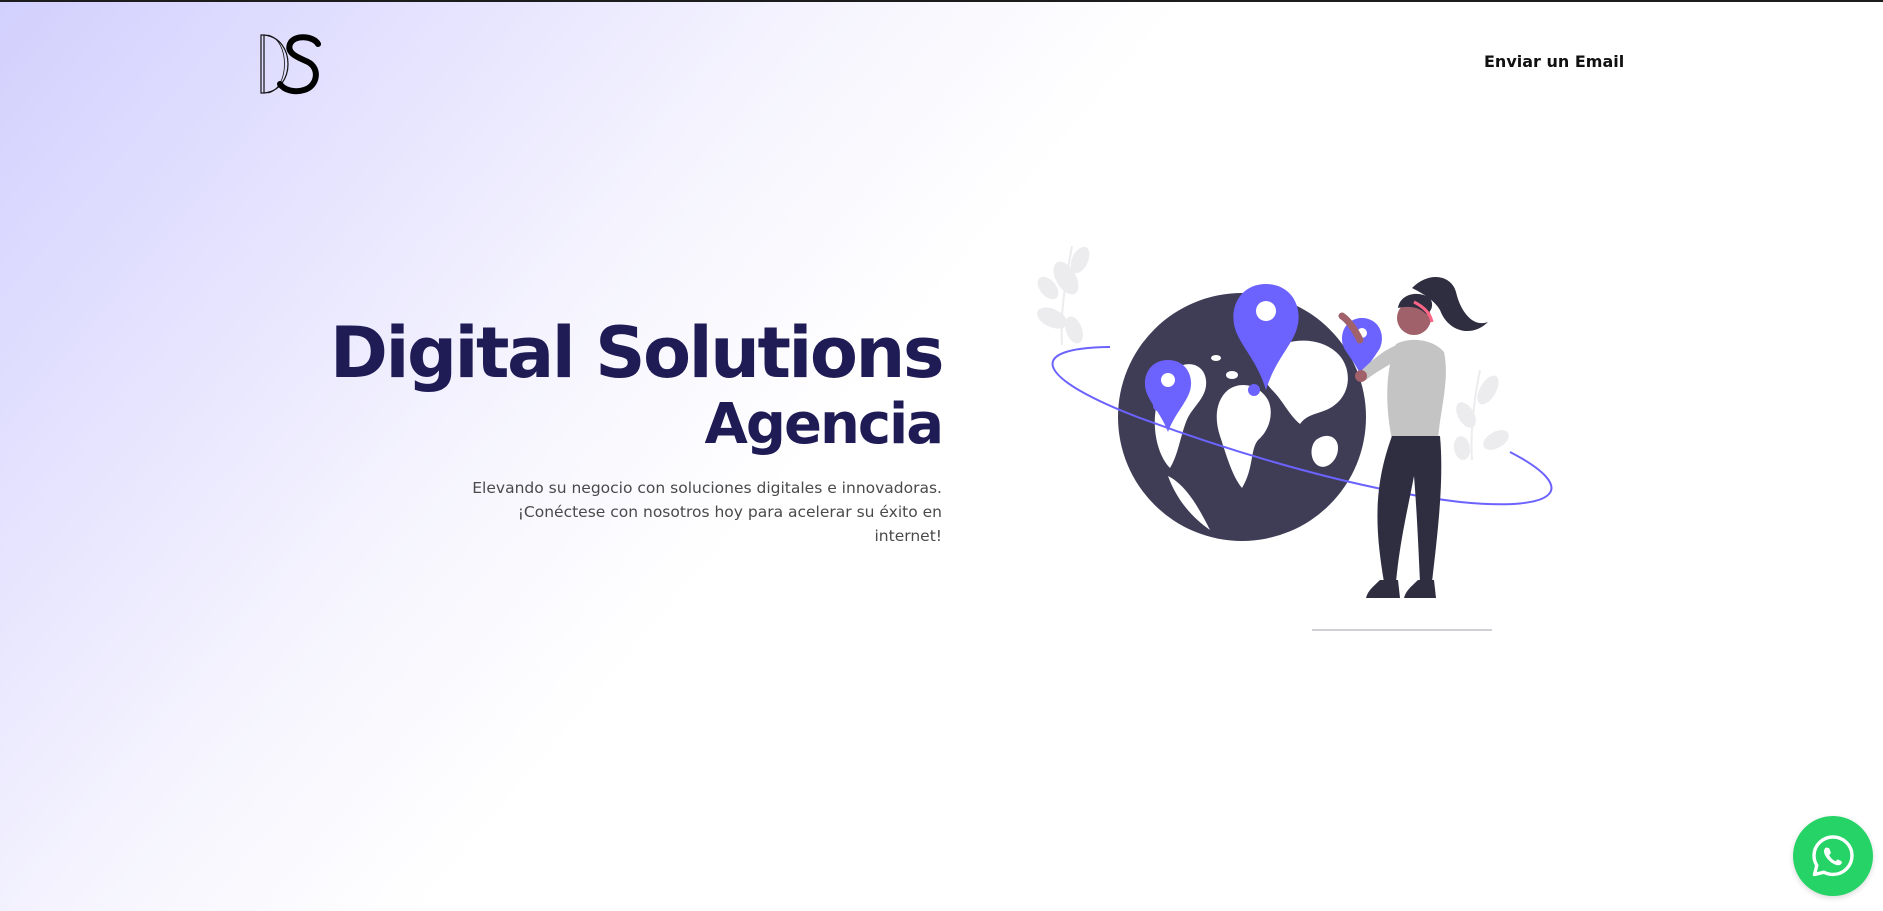 The image size is (1883, 911). Describe the element at coordinates (1554, 61) in the screenshot. I see `send-email-link: Enviar un Email` at that location.